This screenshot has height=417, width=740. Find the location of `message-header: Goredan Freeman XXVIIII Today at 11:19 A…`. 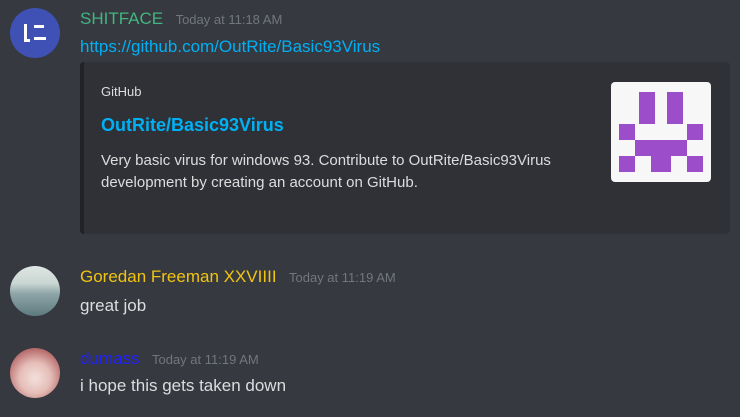

message-header: Goredan Freeman XXVIIII Today at 11:19 A… is located at coordinates (238, 277).